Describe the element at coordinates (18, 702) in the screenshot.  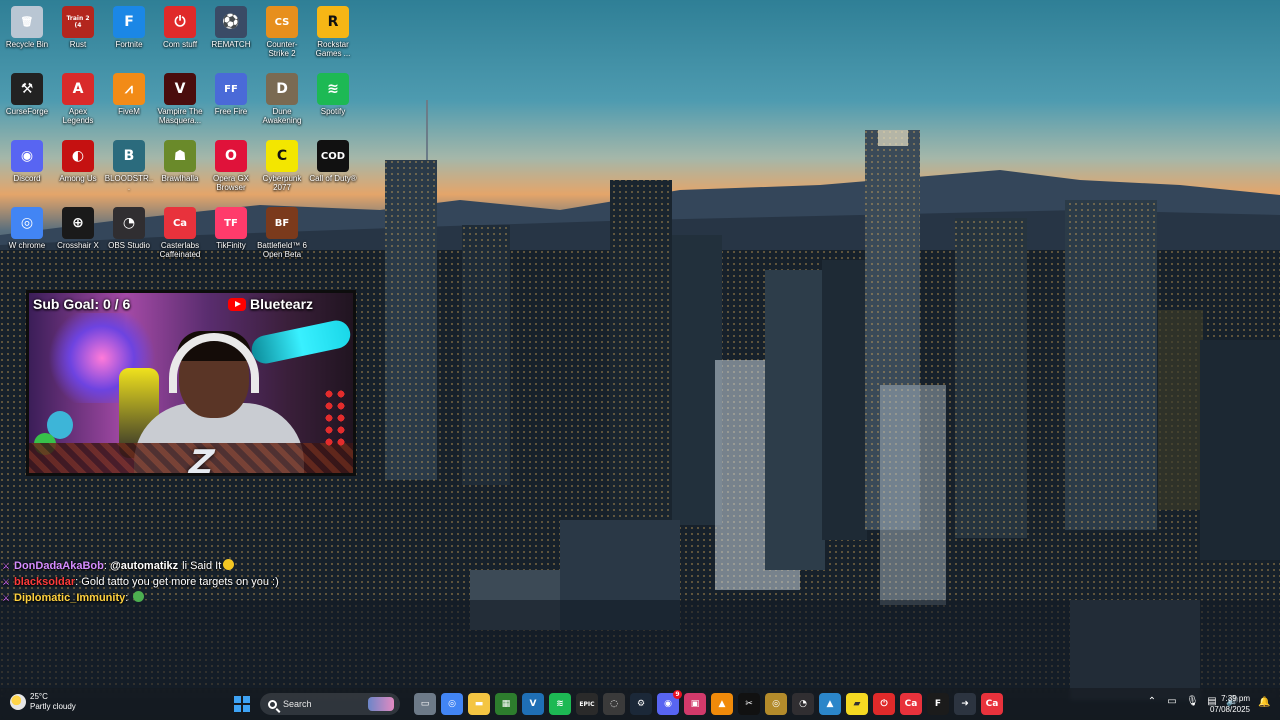
I see `partly-cloudy-icon` at that location.